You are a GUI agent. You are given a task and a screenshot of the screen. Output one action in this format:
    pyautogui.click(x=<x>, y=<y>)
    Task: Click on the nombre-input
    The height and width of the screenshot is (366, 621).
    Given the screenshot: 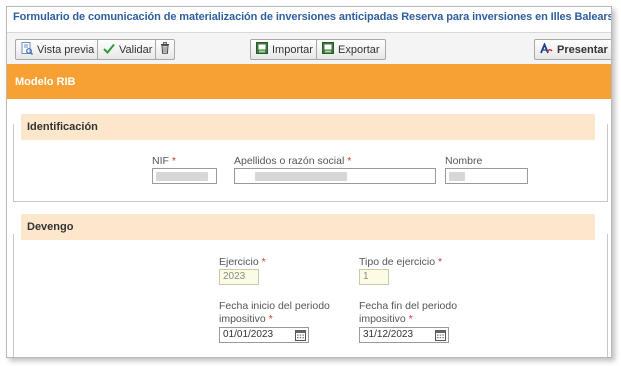 What is the action you would take?
    pyautogui.click(x=486, y=176)
    